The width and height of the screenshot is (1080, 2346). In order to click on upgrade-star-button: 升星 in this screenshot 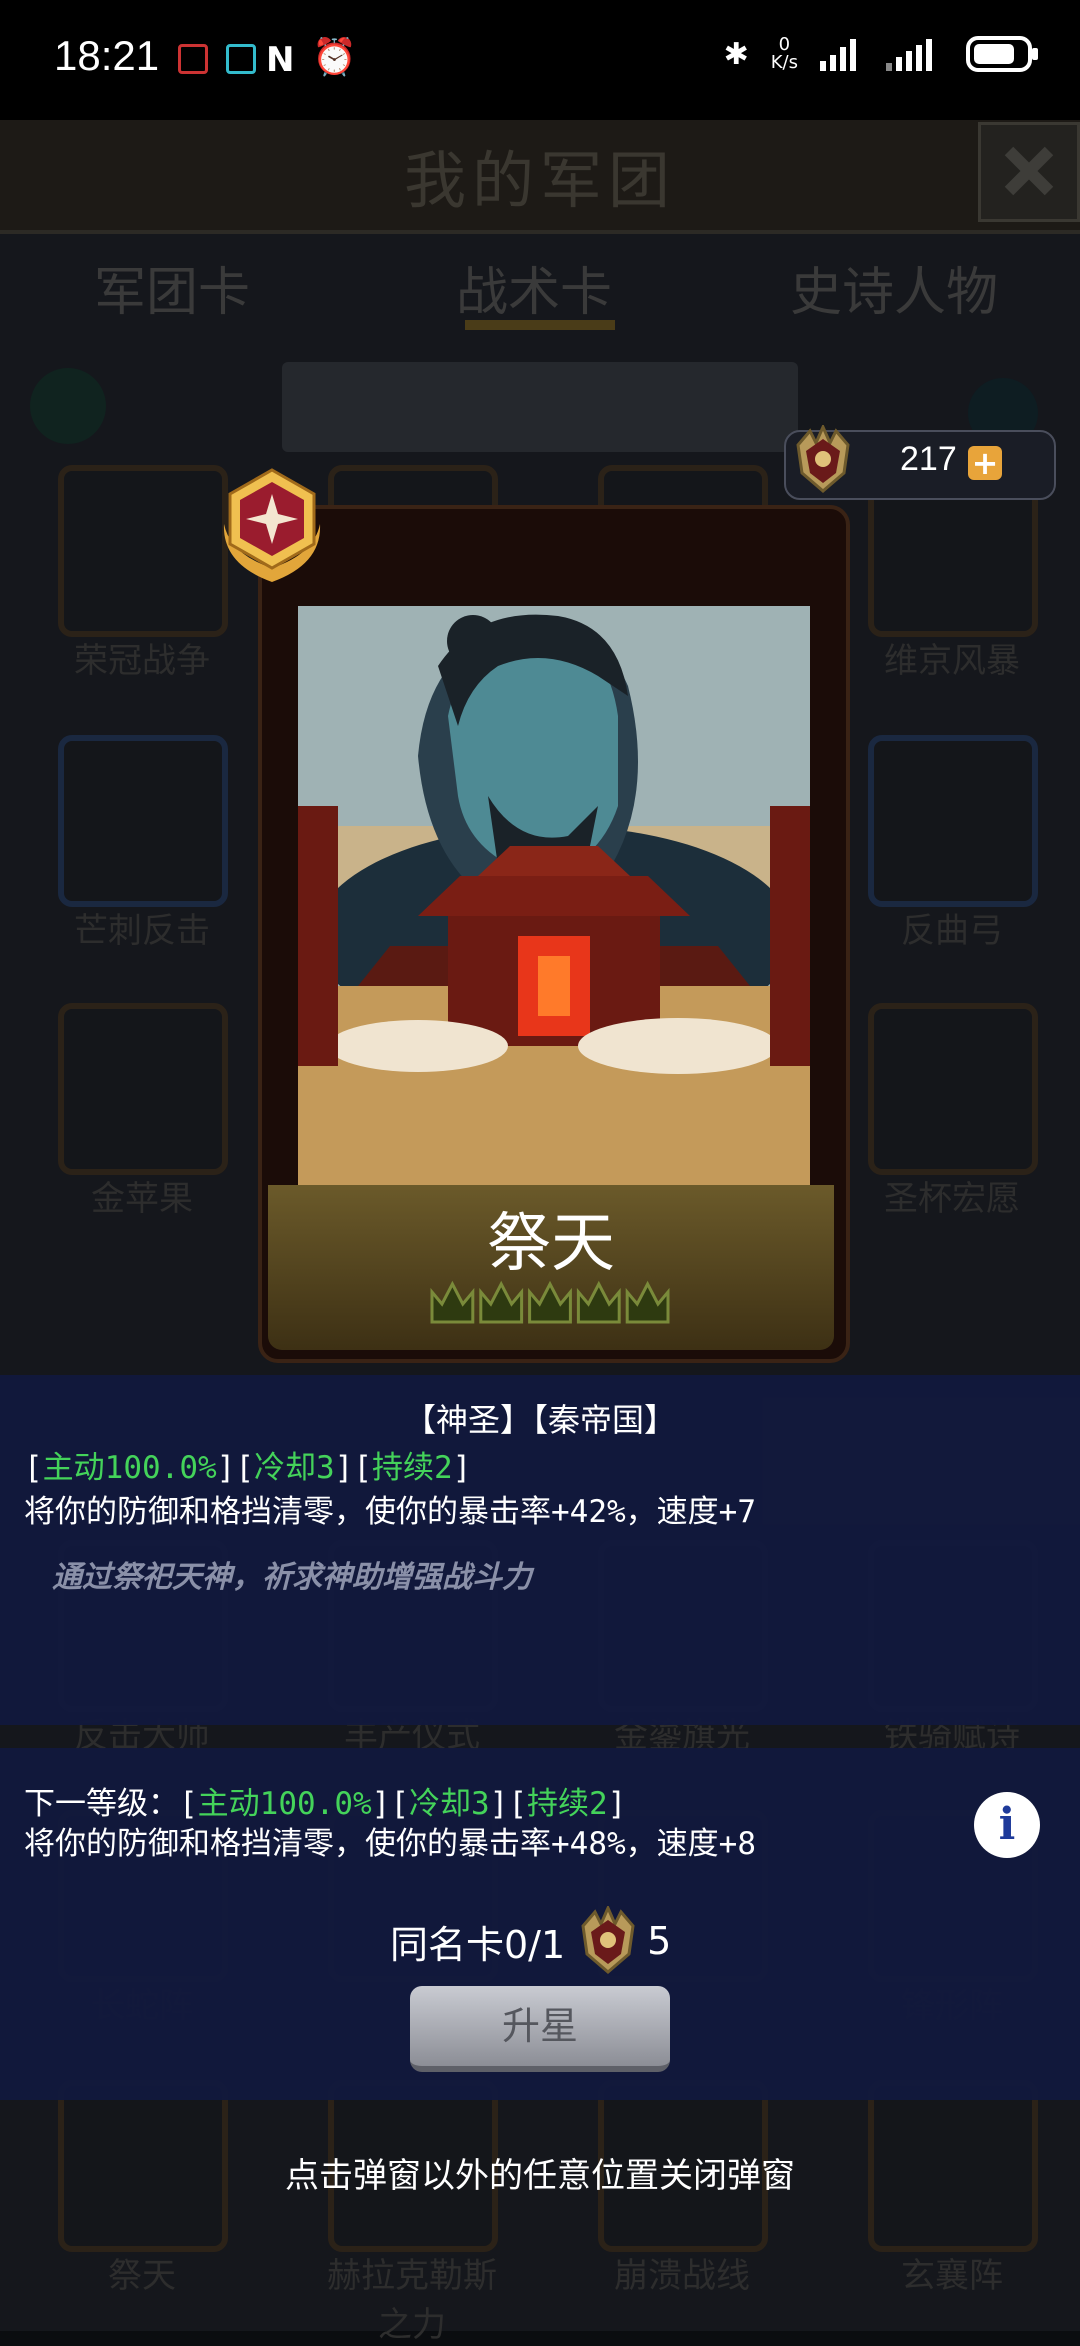, I will do `click(540, 2029)`.